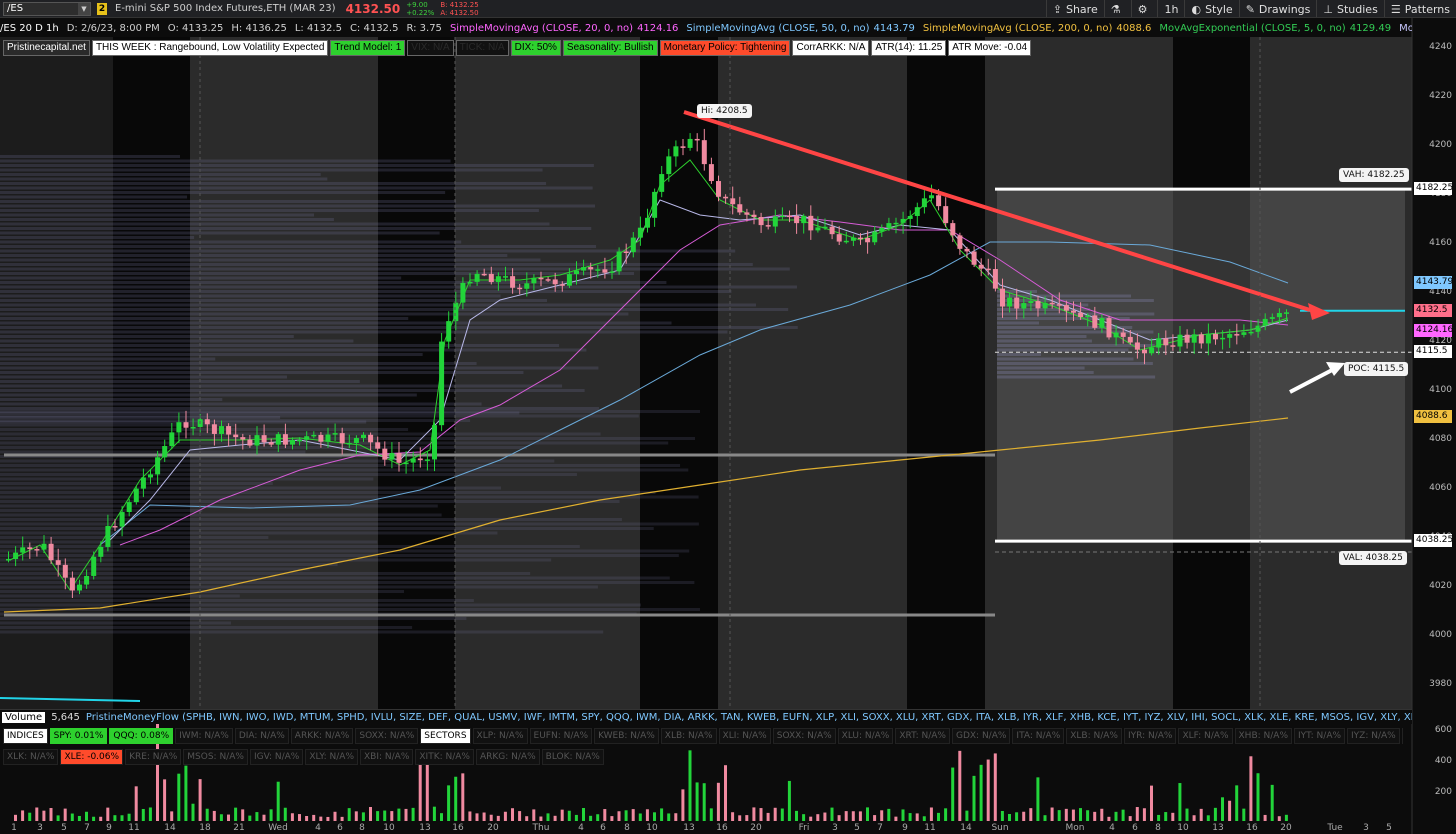 The height and width of the screenshot is (834, 1456). What do you see at coordinates (777, 28) in the screenshot?
I see `study-sma50: SimpleMovingAvg (CLOSE, 50, 0, no)` at bounding box center [777, 28].